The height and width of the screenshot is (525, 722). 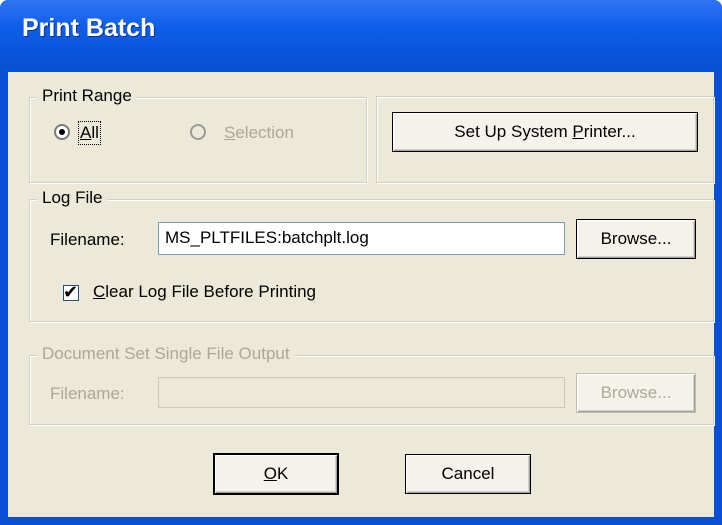 I want to click on log-filename-label: Filename:, so click(x=87, y=239).